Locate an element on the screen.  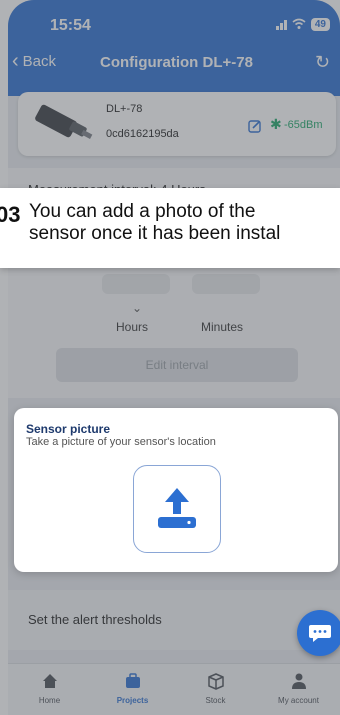
wifi-icon is located at coordinates (299, 23).